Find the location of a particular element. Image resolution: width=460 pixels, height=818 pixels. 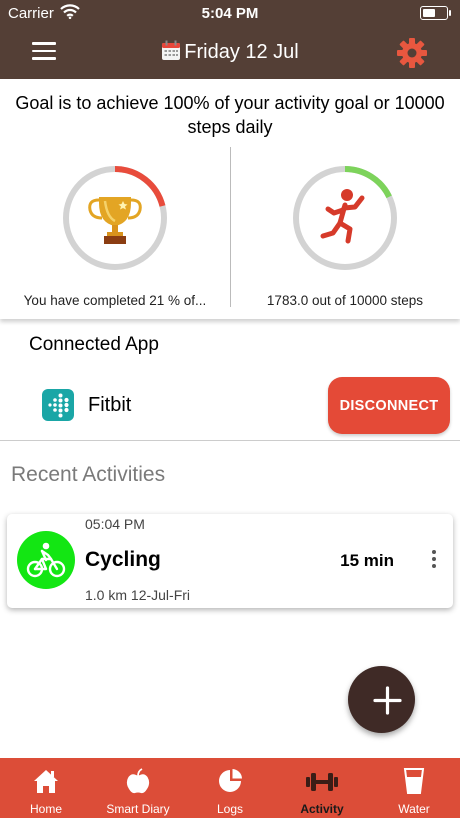

tab-home: Home is located at coordinates (46, 788).